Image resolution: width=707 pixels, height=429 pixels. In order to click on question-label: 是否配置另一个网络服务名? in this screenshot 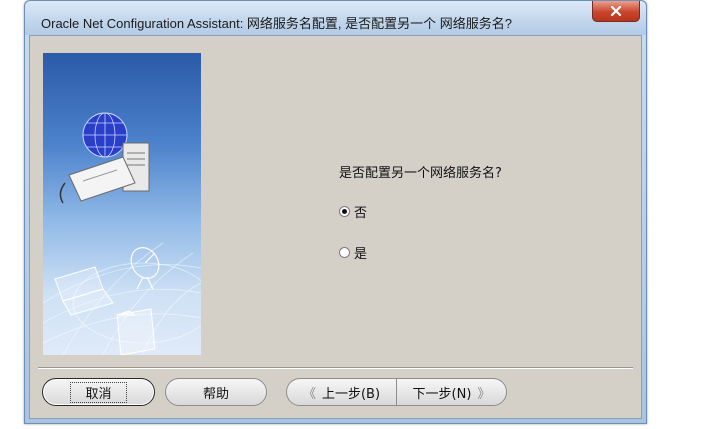, I will do `click(420, 173)`.